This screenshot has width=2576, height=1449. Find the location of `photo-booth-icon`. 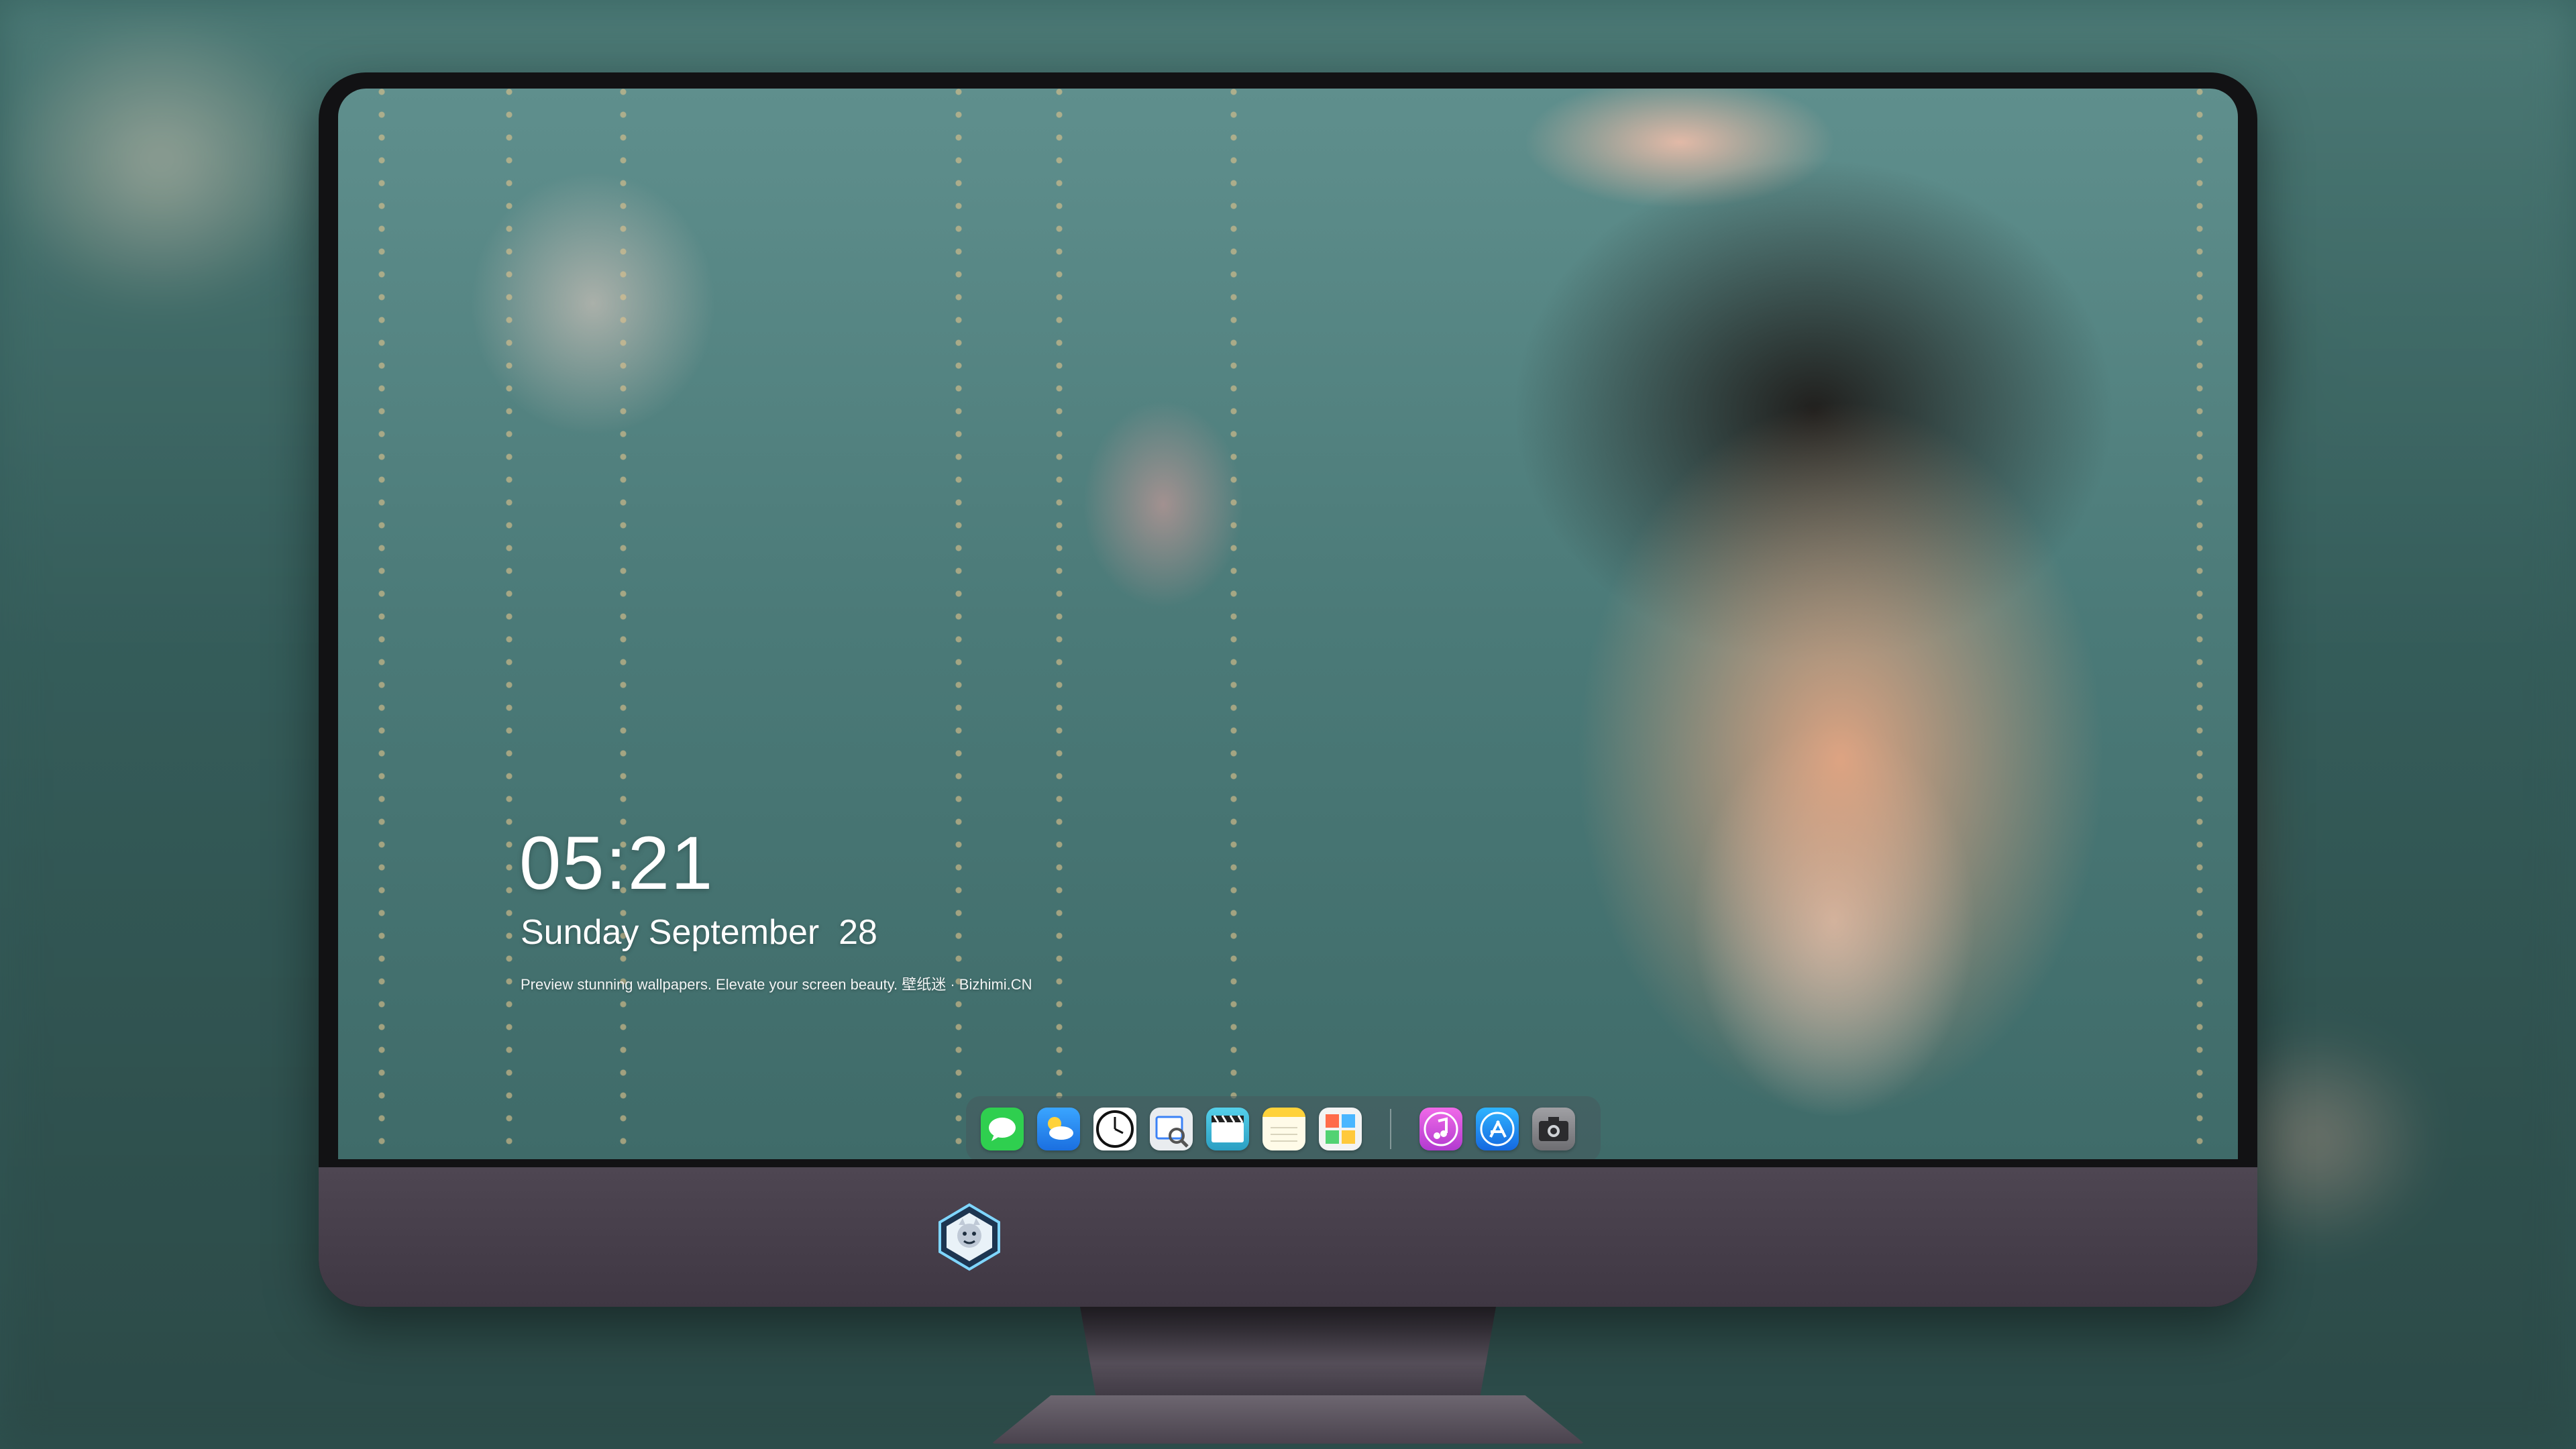

photo-booth-icon is located at coordinates (1340, 1129).